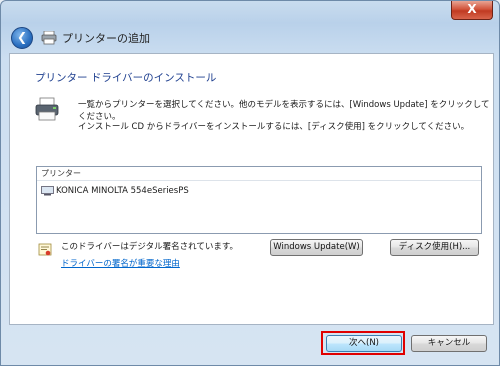 The image size is (500, 366). I want to click on header-bar: ❮ プリンターの追加, so click(250, 38).